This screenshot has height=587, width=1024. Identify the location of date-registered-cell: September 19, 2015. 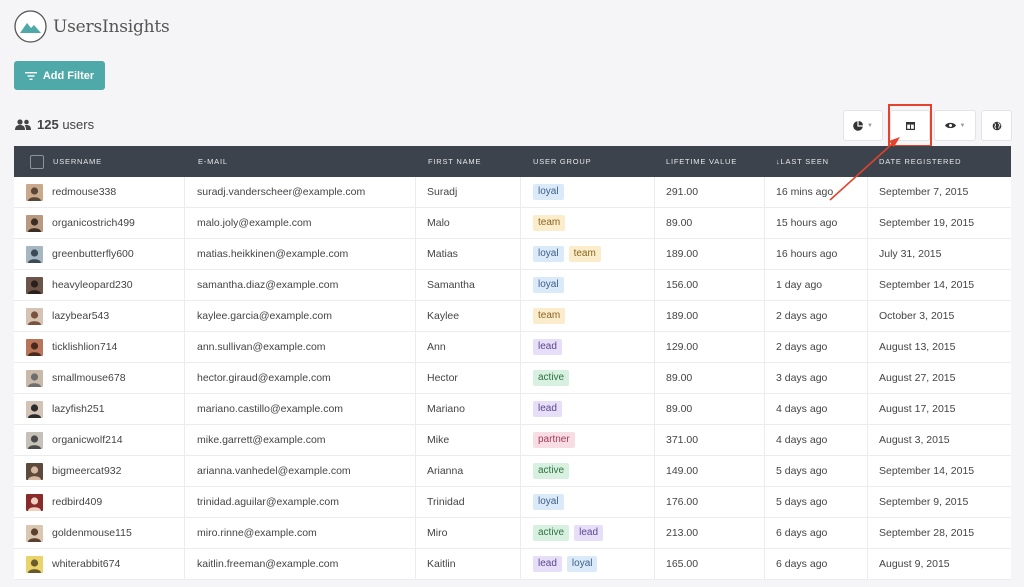
(927, 223).